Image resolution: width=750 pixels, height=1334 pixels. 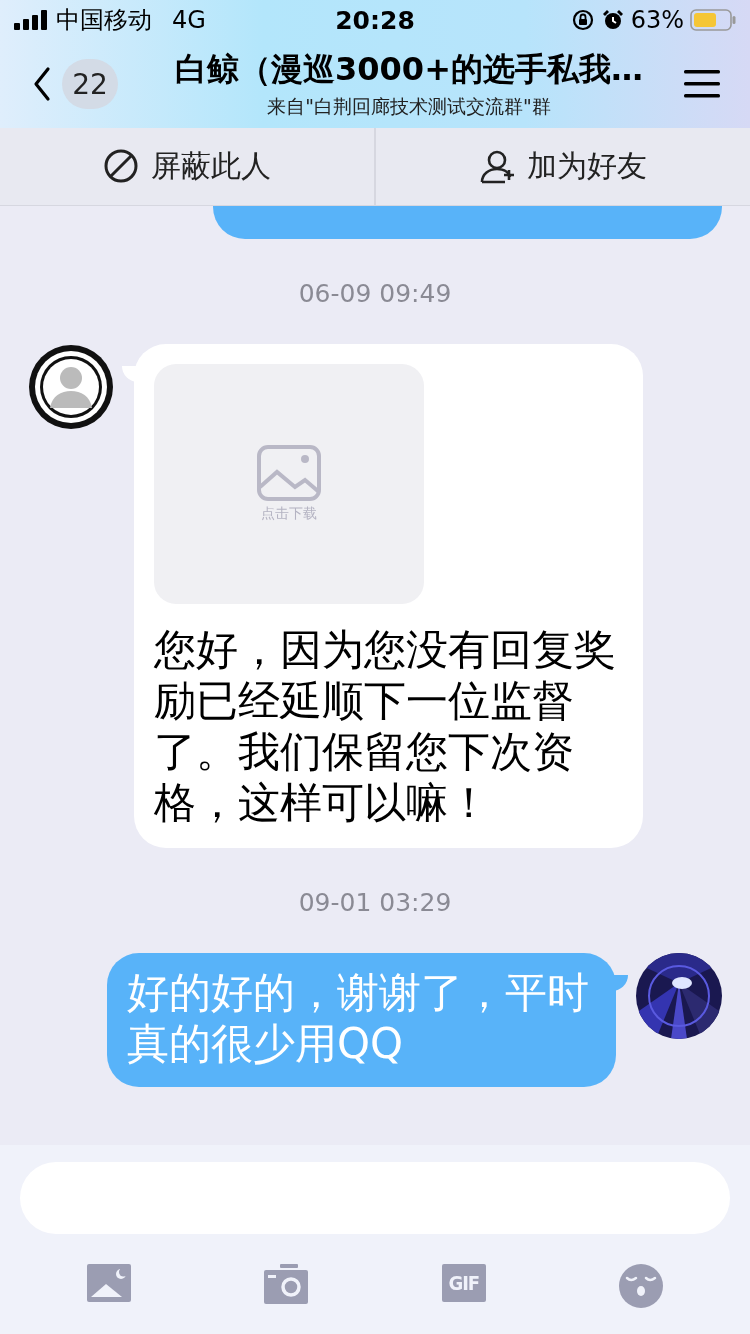 What do you see at coordinates (385, 726) in the screenshot?
I see `message-text: 您好，因为您没有回复奖励已经延顺下一位监督了。我们保留您下次资格，这样可以嘛！` at bounding box center [385, 726].